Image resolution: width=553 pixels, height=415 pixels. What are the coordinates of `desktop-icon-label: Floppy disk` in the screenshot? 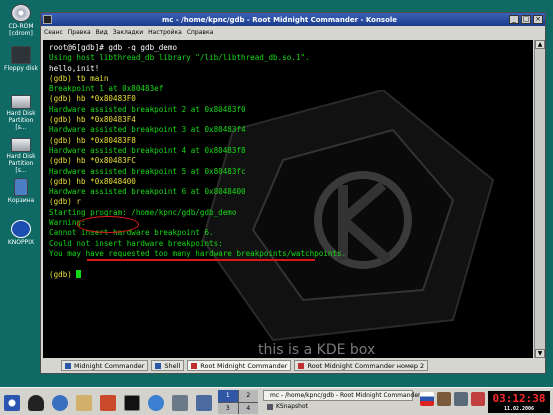 It's located at (21, 68).